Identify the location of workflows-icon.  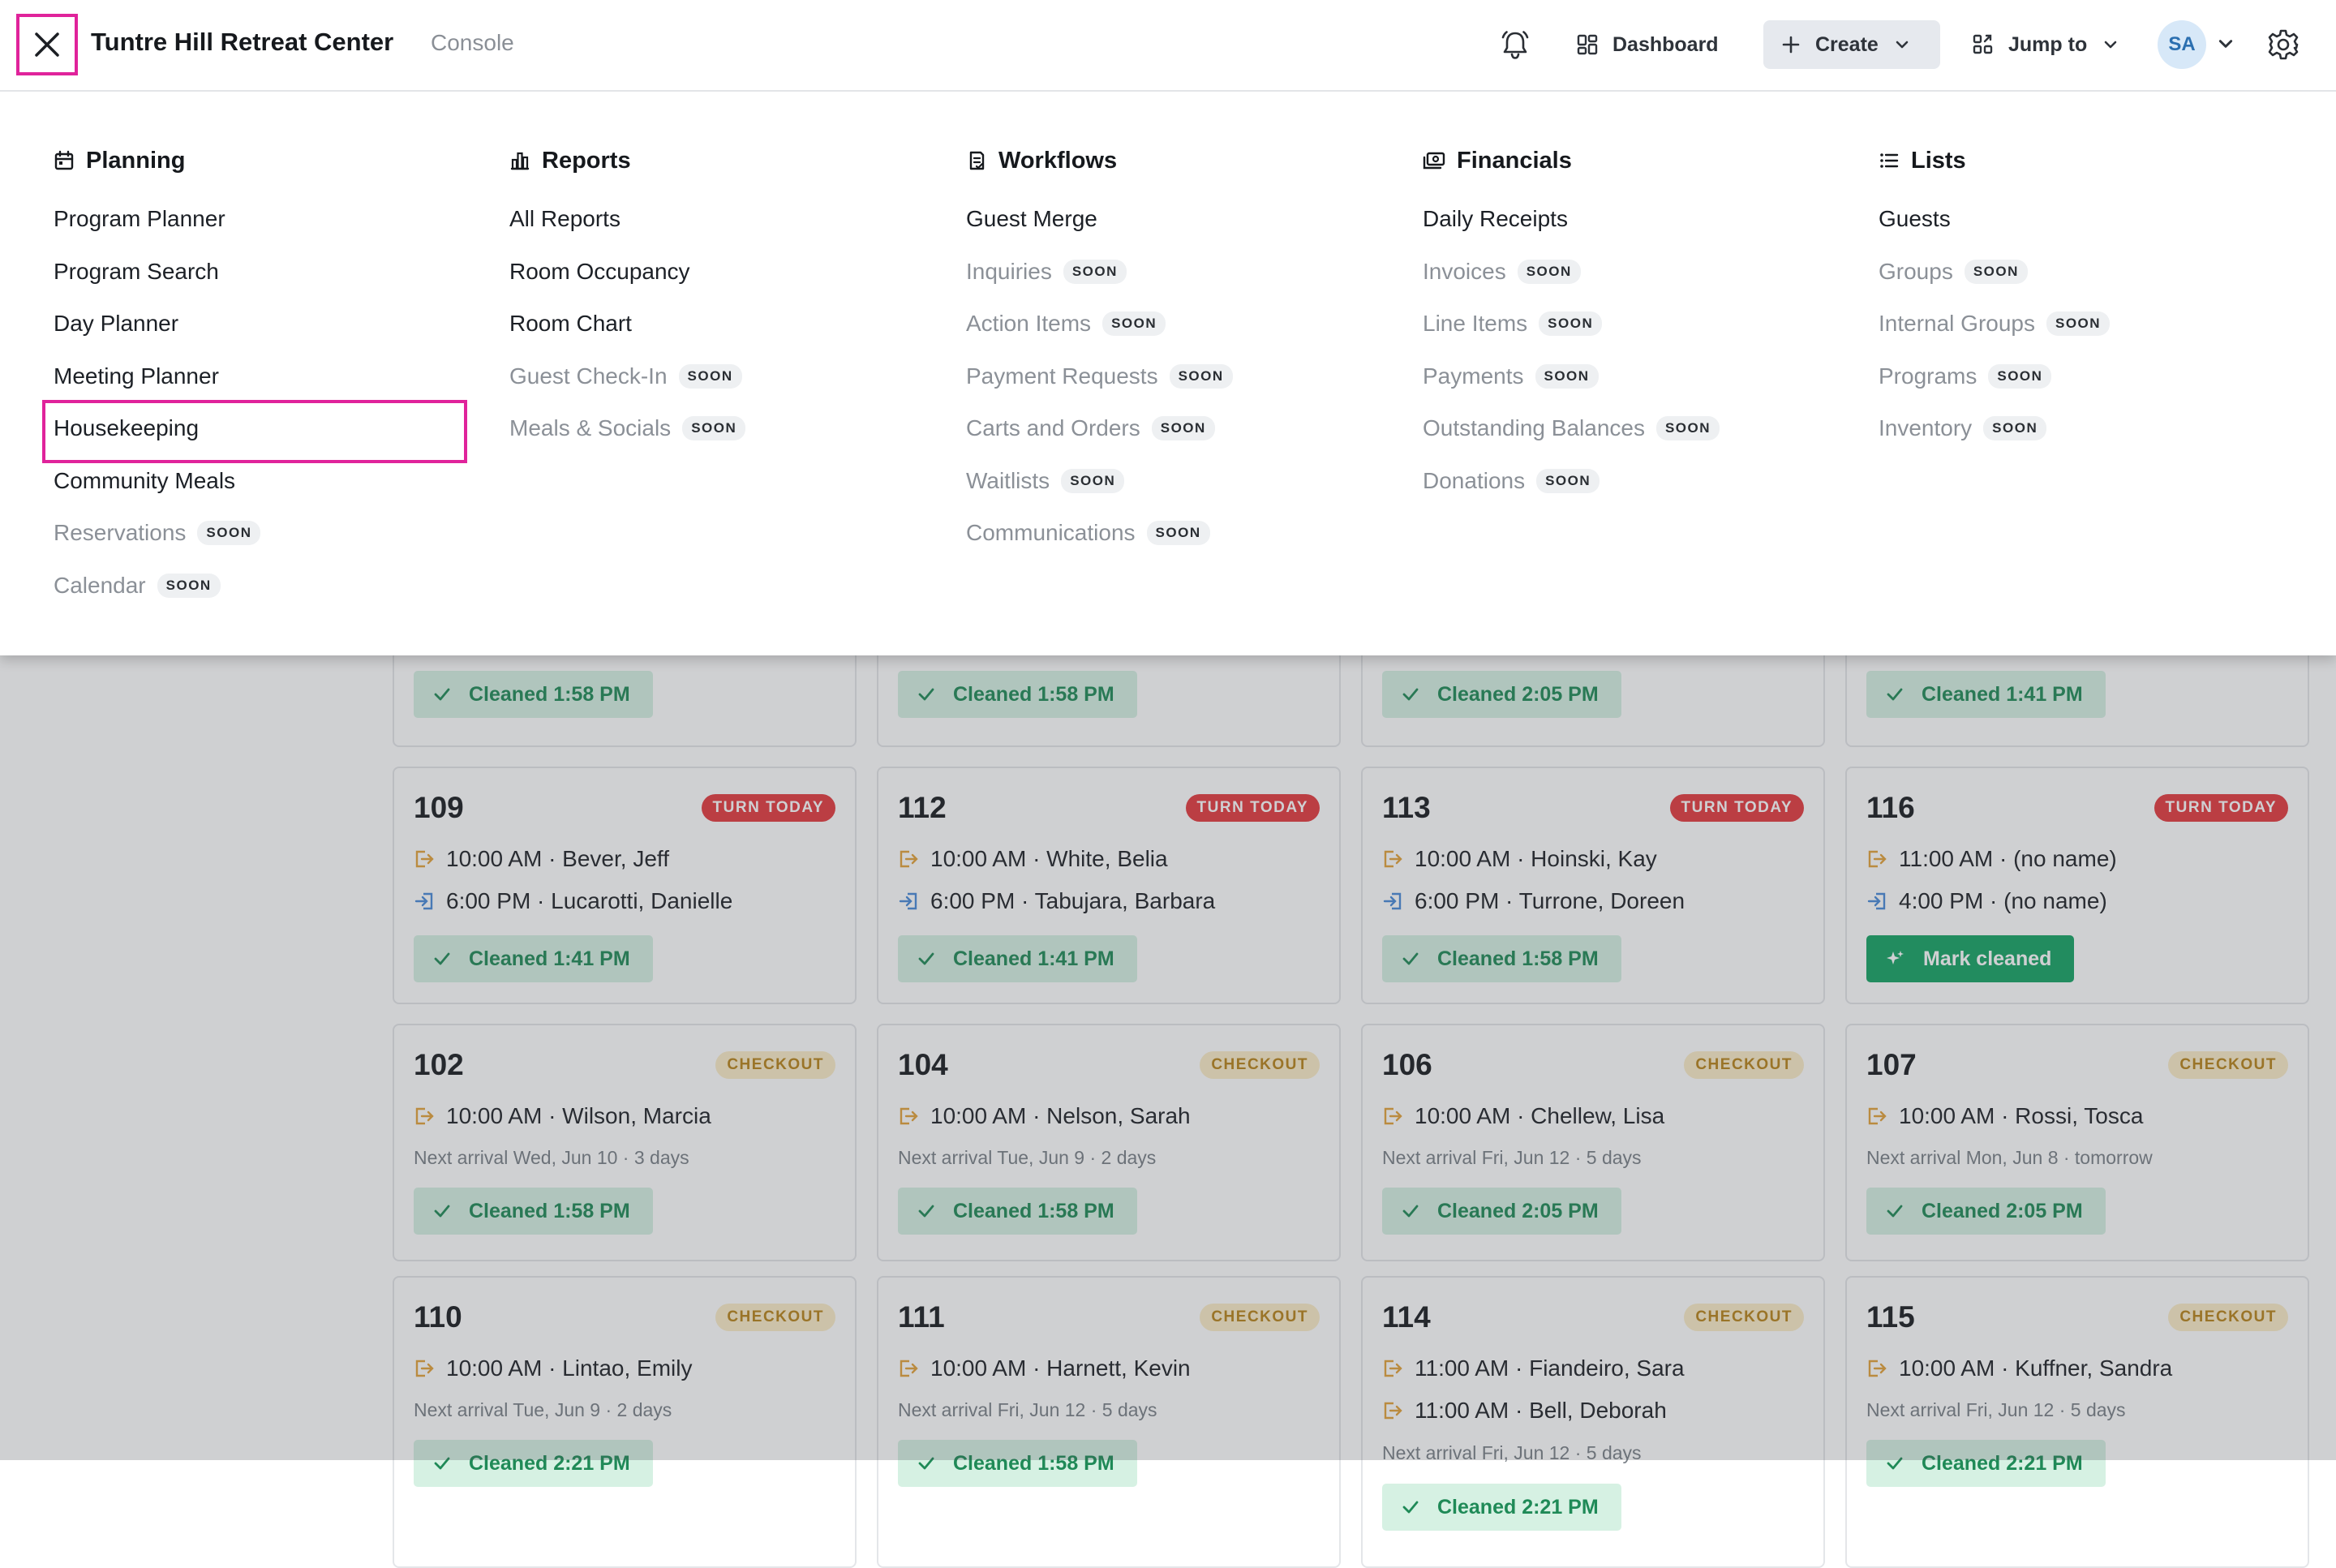
(977, 160).